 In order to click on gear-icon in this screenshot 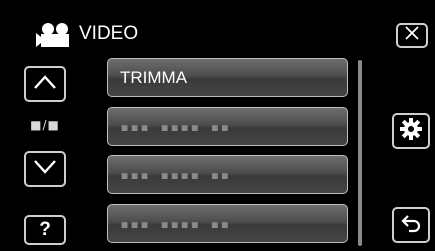, I will do `click(411, 131)`.